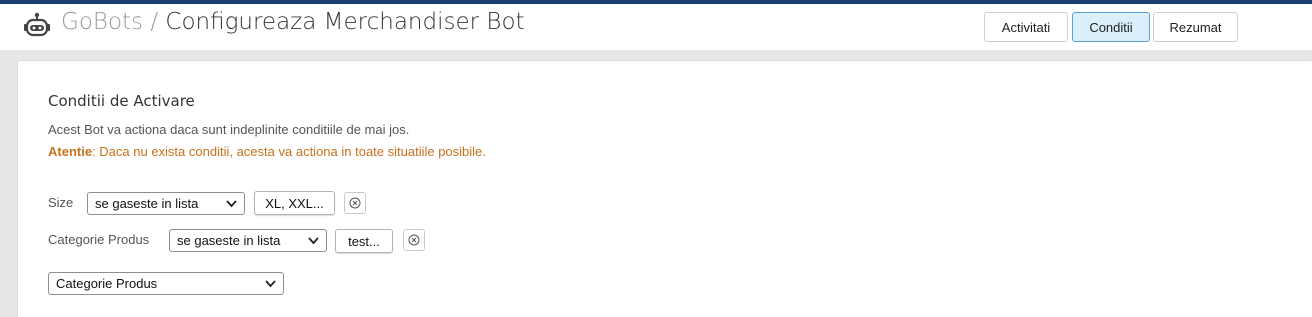 The image size is (1312, 317). Describe the element at coordinates (166, 283) in the screenshot. I see `add-condition-select: Categorie Produs` at that location.